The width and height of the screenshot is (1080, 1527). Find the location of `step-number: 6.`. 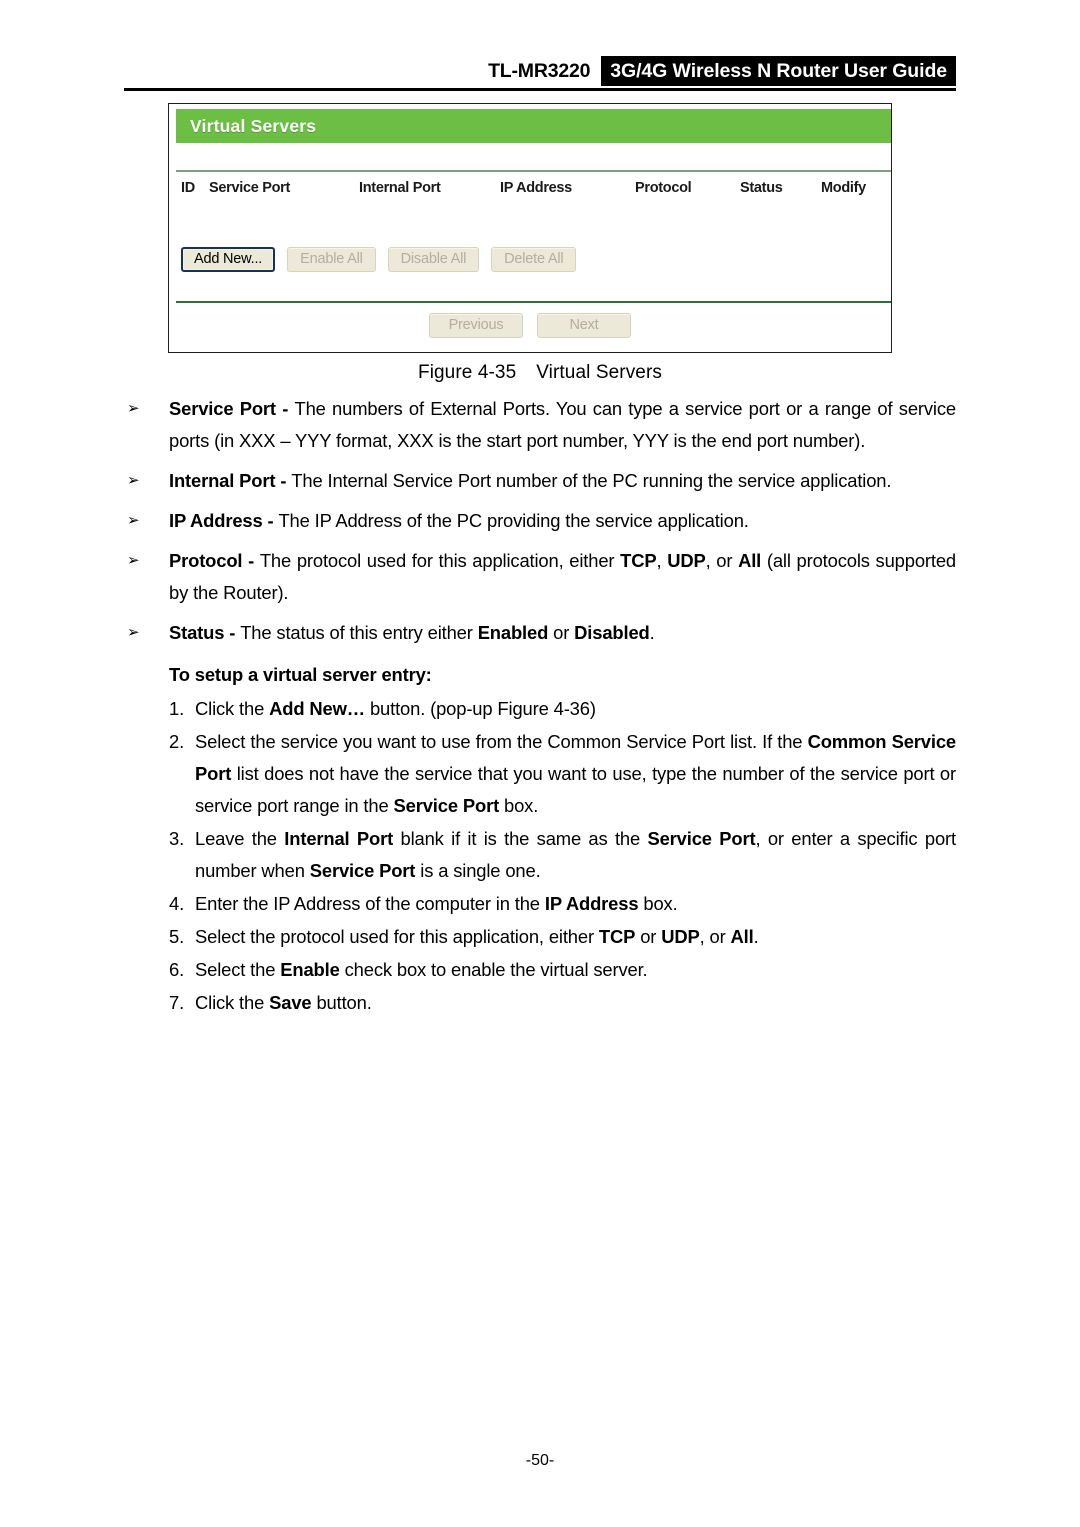

step-number: 6. is located at coordinates (177, 969).